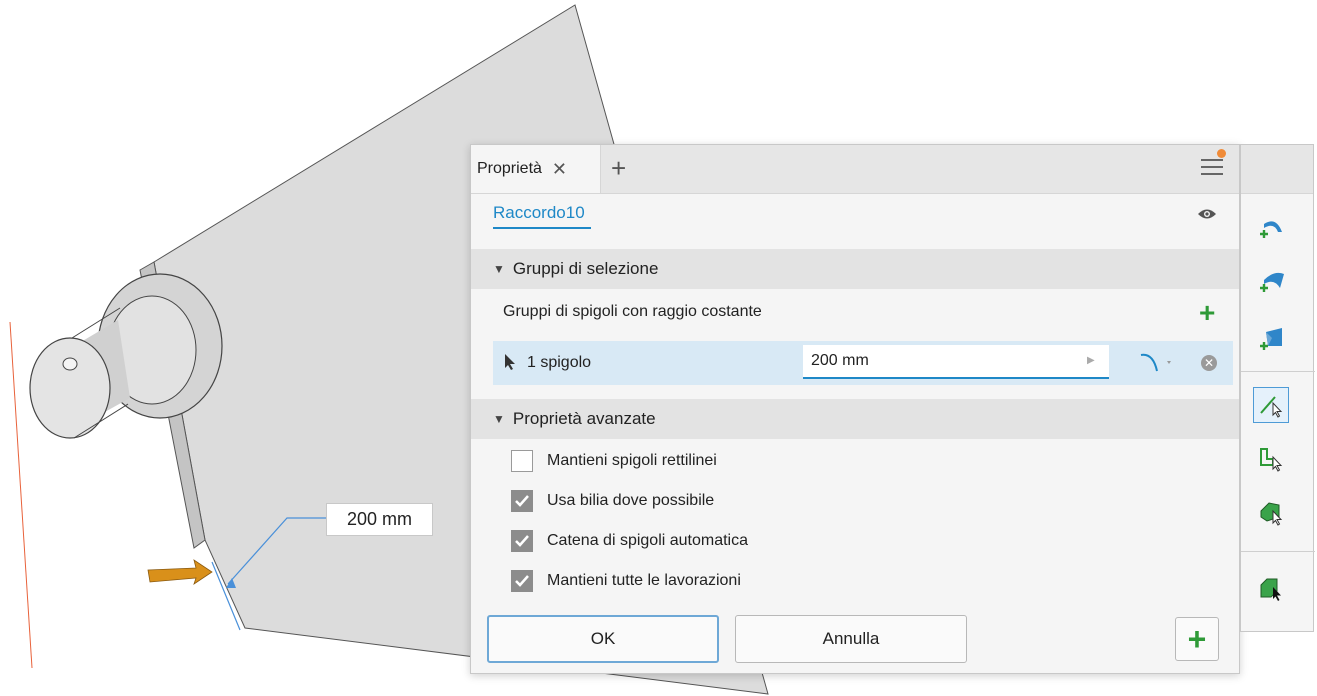 The image size is (1317, 696). Describe the element at coordinates (1271, 459) in the screenshot. I see `loop-select-icon` at that location.